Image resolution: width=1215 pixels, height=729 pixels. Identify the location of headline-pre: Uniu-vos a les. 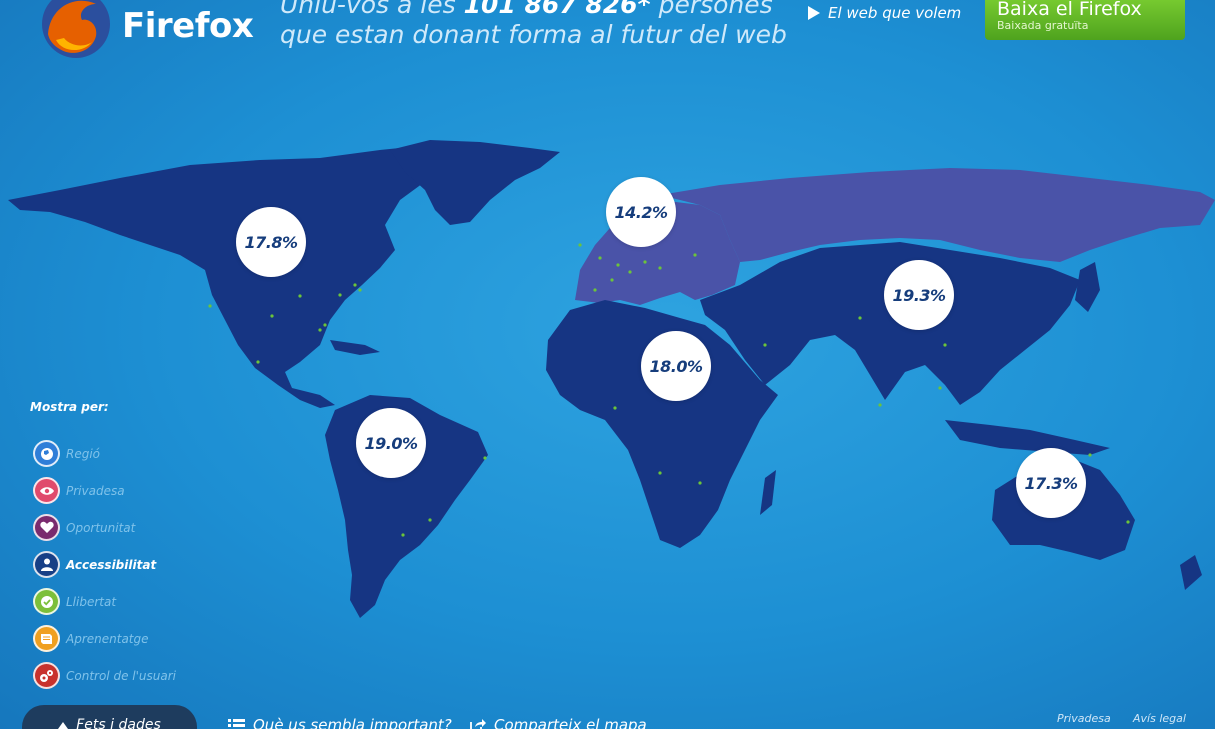
(372, 9).